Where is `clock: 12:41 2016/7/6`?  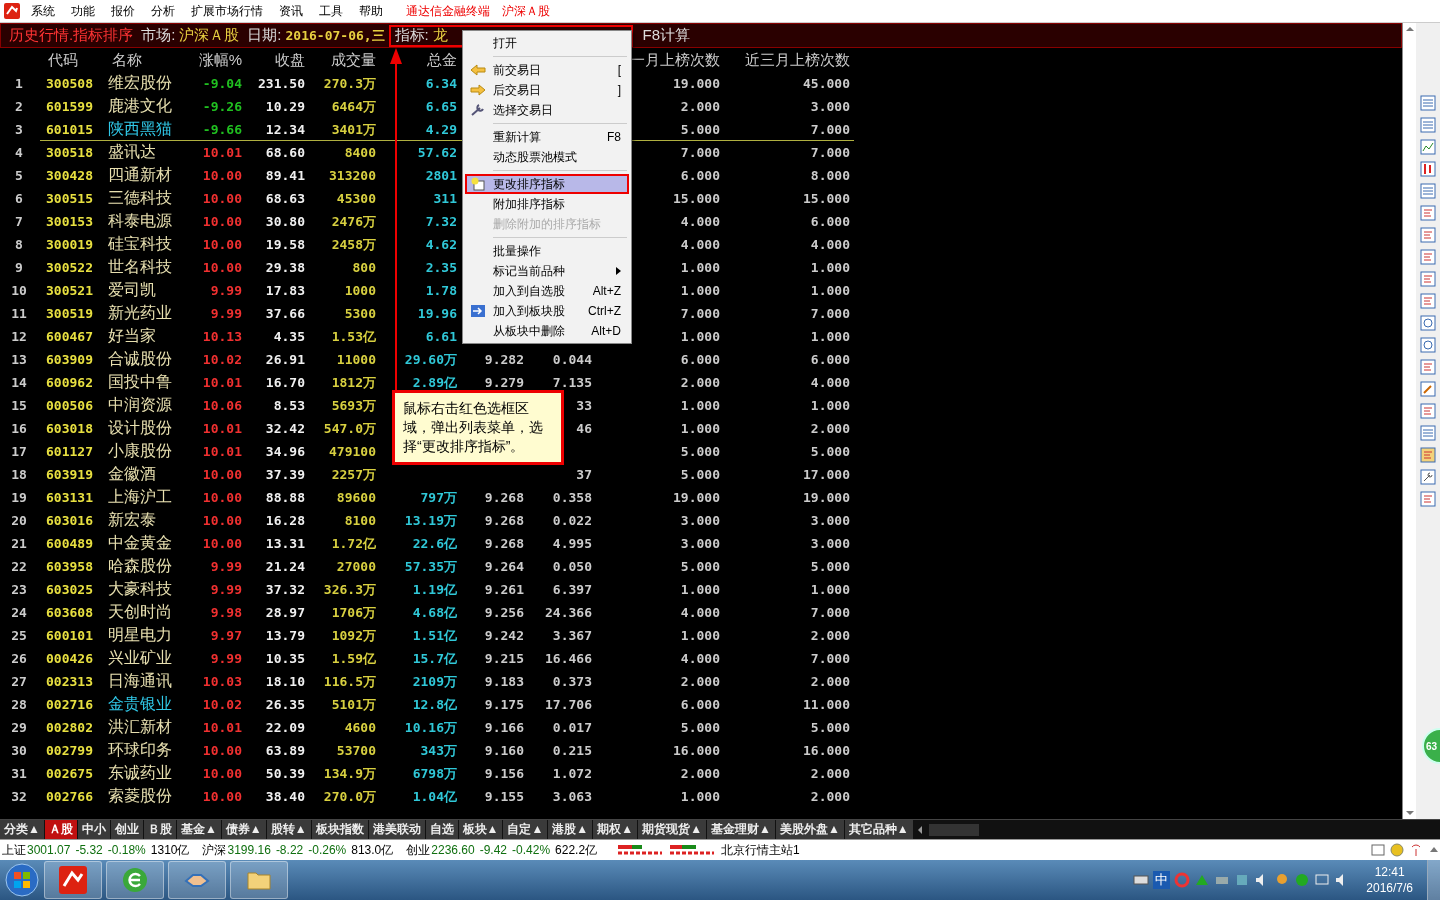
clock: 12:41 2016/7/6 is located at coordinates (1389, 880).